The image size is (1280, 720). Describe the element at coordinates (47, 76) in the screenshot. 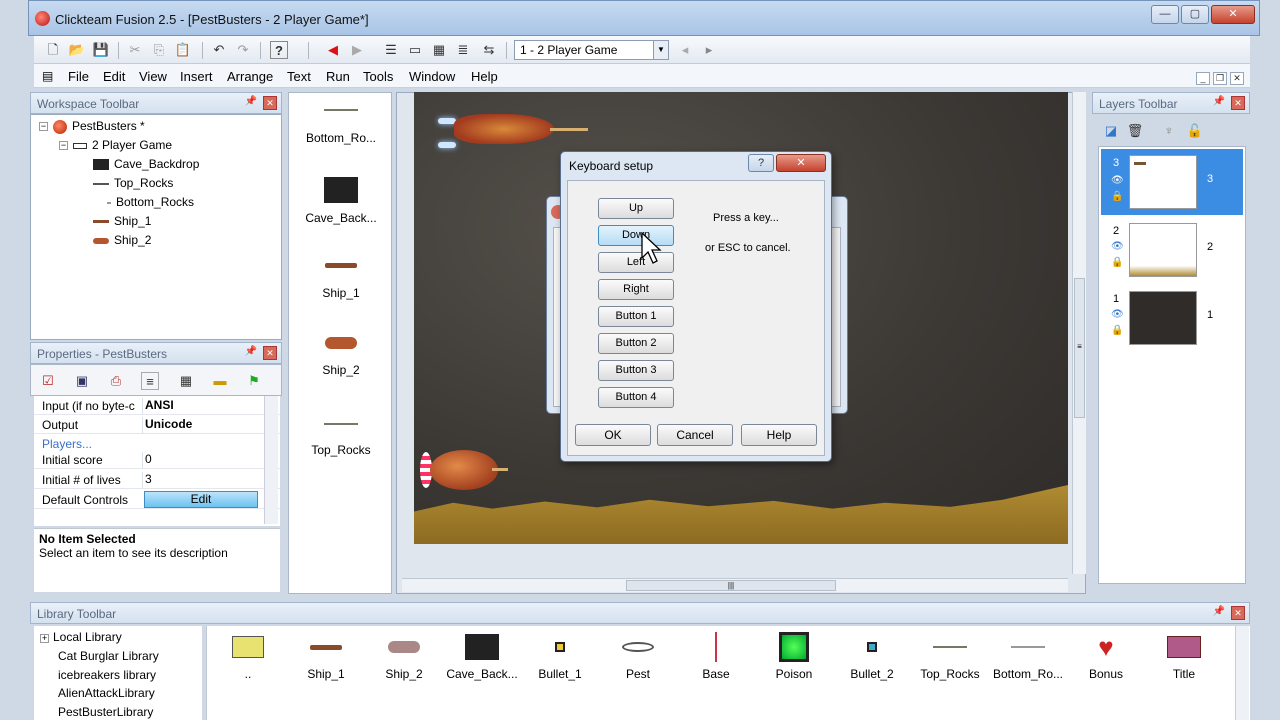

I see `doc-icon: ▤` at that location.